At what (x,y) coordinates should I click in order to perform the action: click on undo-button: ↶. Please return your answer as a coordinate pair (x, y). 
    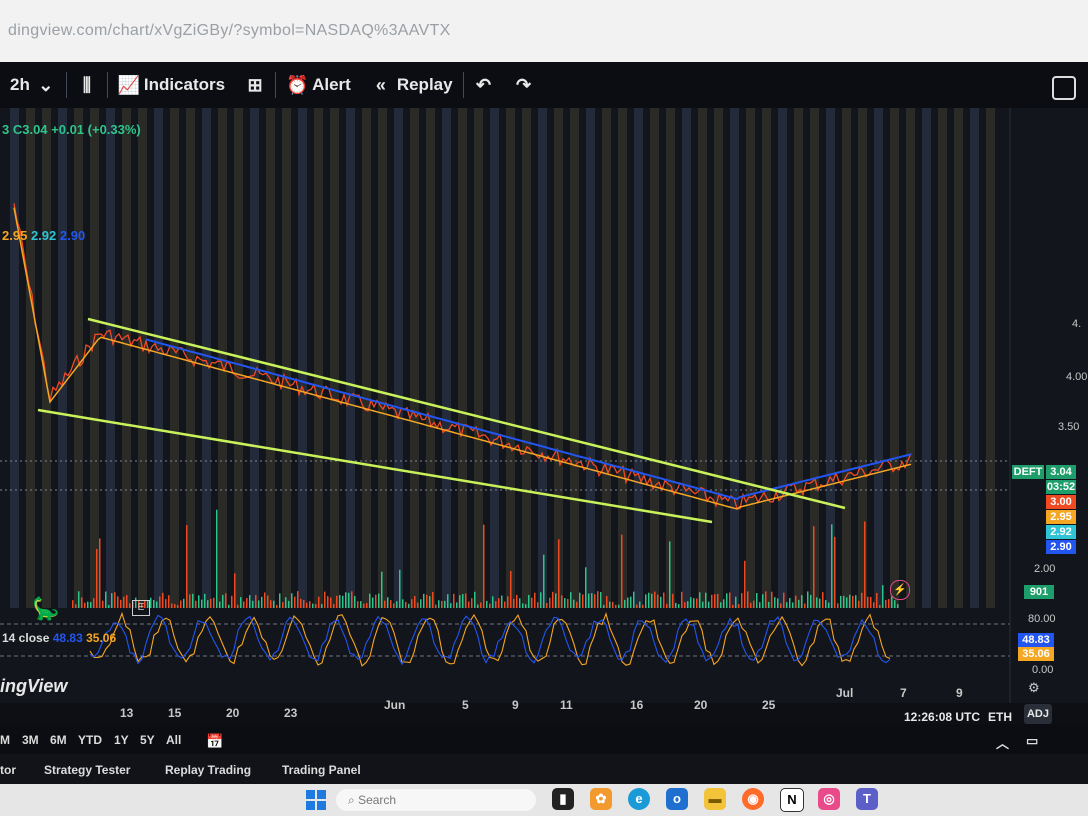
    Looking at the image, I should click on (484, 85).